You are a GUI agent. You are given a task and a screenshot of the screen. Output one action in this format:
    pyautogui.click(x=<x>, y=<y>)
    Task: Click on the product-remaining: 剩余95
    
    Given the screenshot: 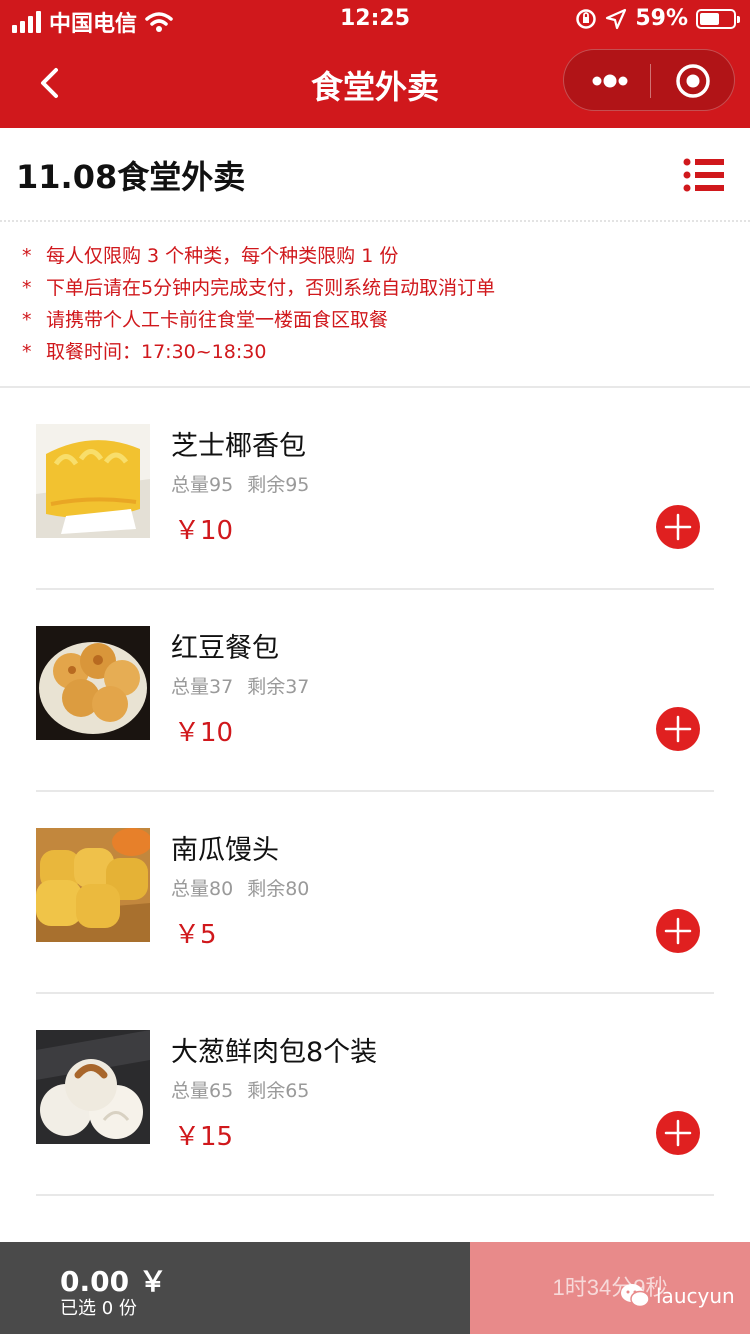 What is the action you would take?
    pyautogui.click(x=278, y=485)
    